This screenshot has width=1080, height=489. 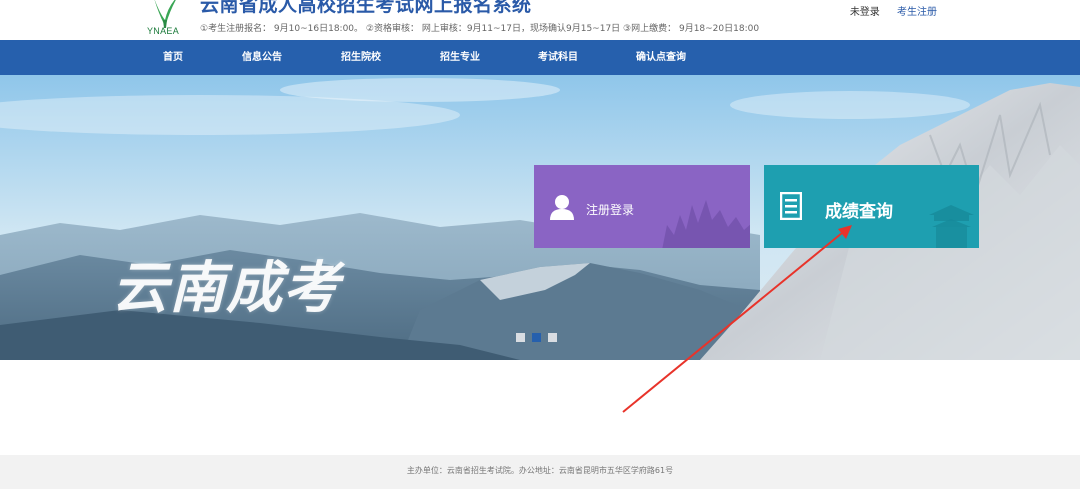 I want to click on score-query-card: 成绩查询, so click(x=871, y=206).